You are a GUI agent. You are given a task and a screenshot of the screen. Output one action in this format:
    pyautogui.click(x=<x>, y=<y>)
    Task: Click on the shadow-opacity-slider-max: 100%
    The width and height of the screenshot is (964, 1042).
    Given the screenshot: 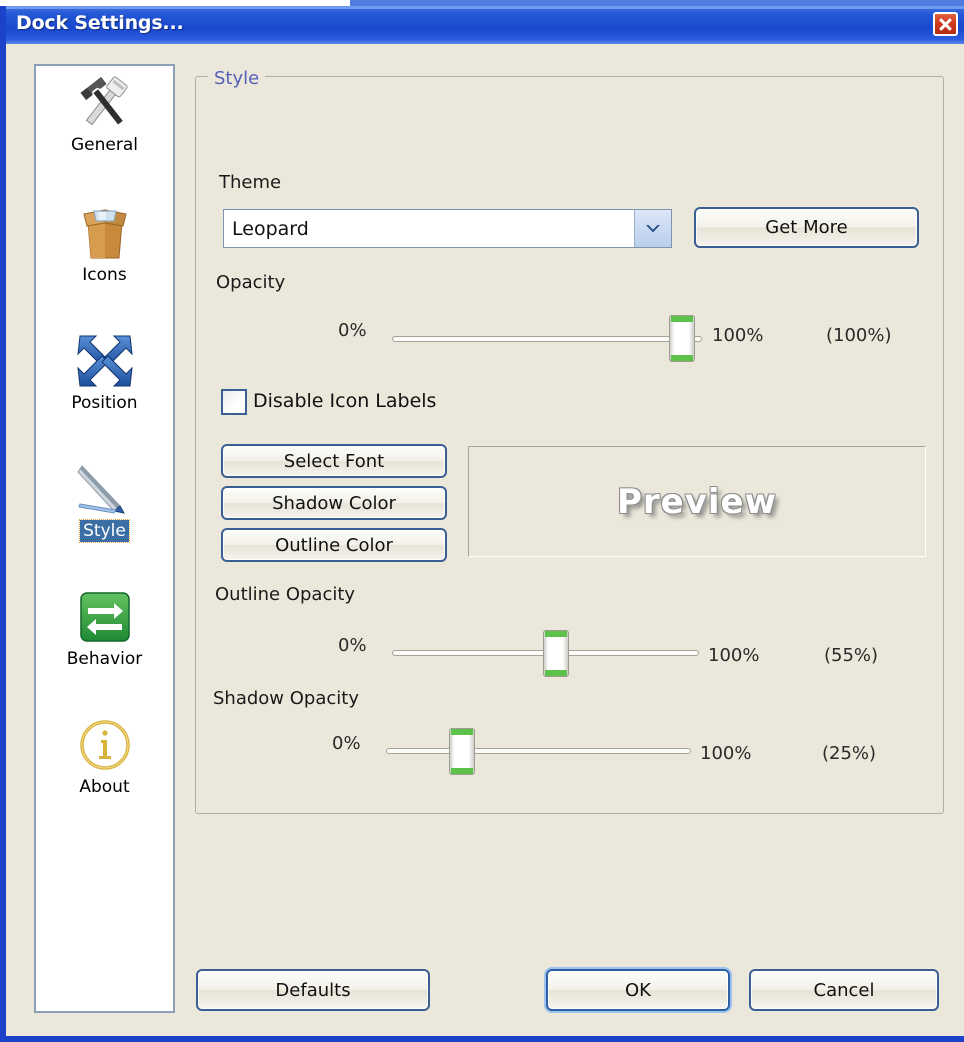 What is the action you would take?
    pyautogui.click(x=726, y=753)
    